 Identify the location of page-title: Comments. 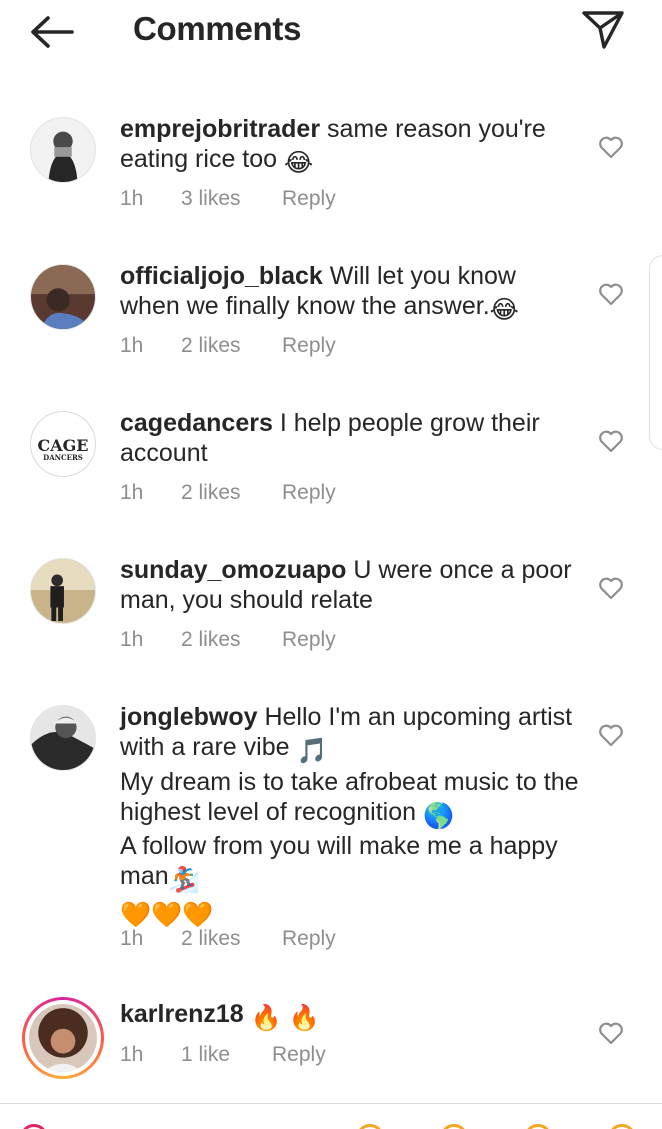
(217, 28).